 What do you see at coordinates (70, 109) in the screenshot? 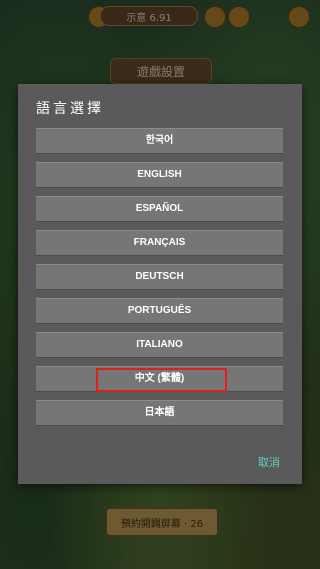
I see `dialog-title: 語言選擇` at bounding box center [70, 109].